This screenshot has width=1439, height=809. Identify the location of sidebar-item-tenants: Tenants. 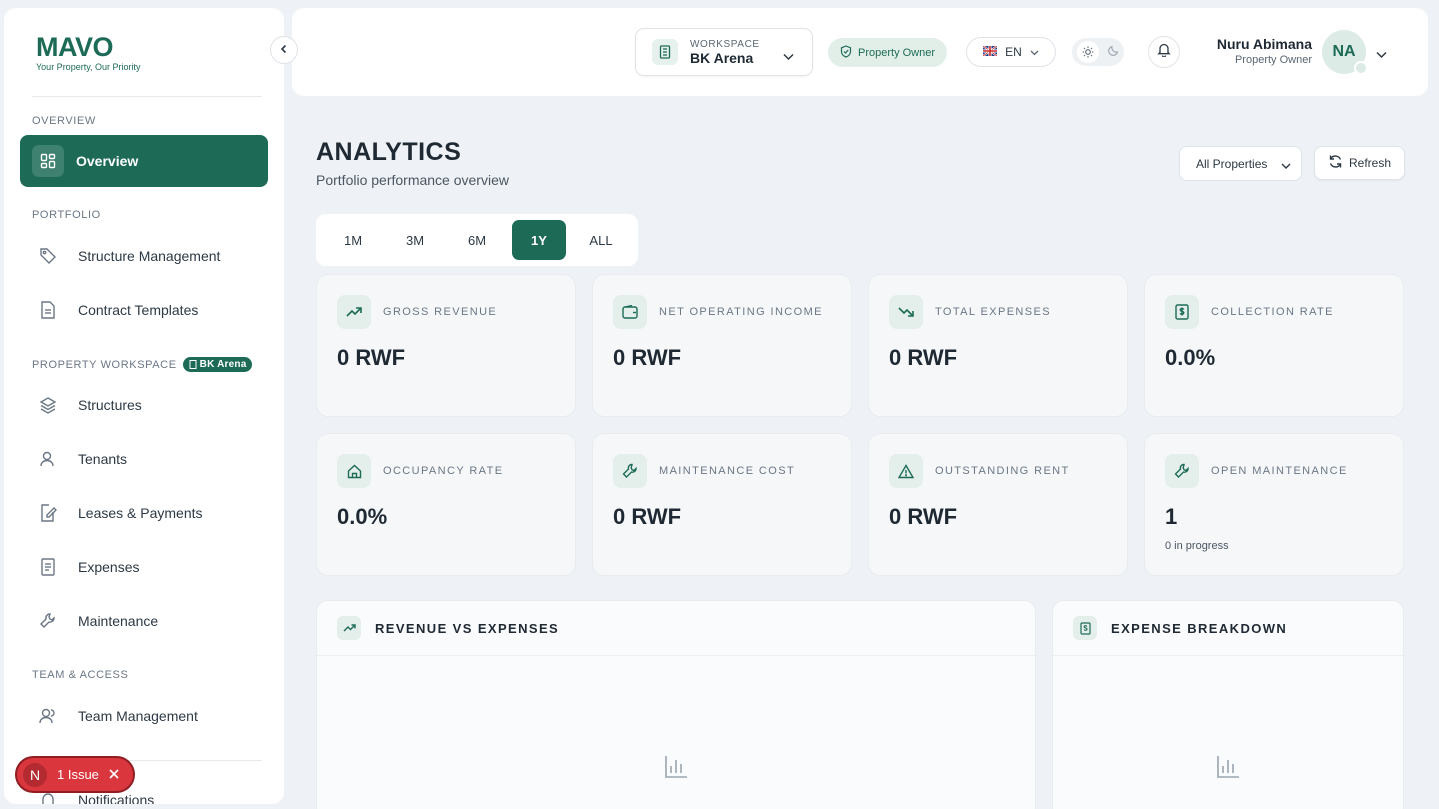
(144, 459).